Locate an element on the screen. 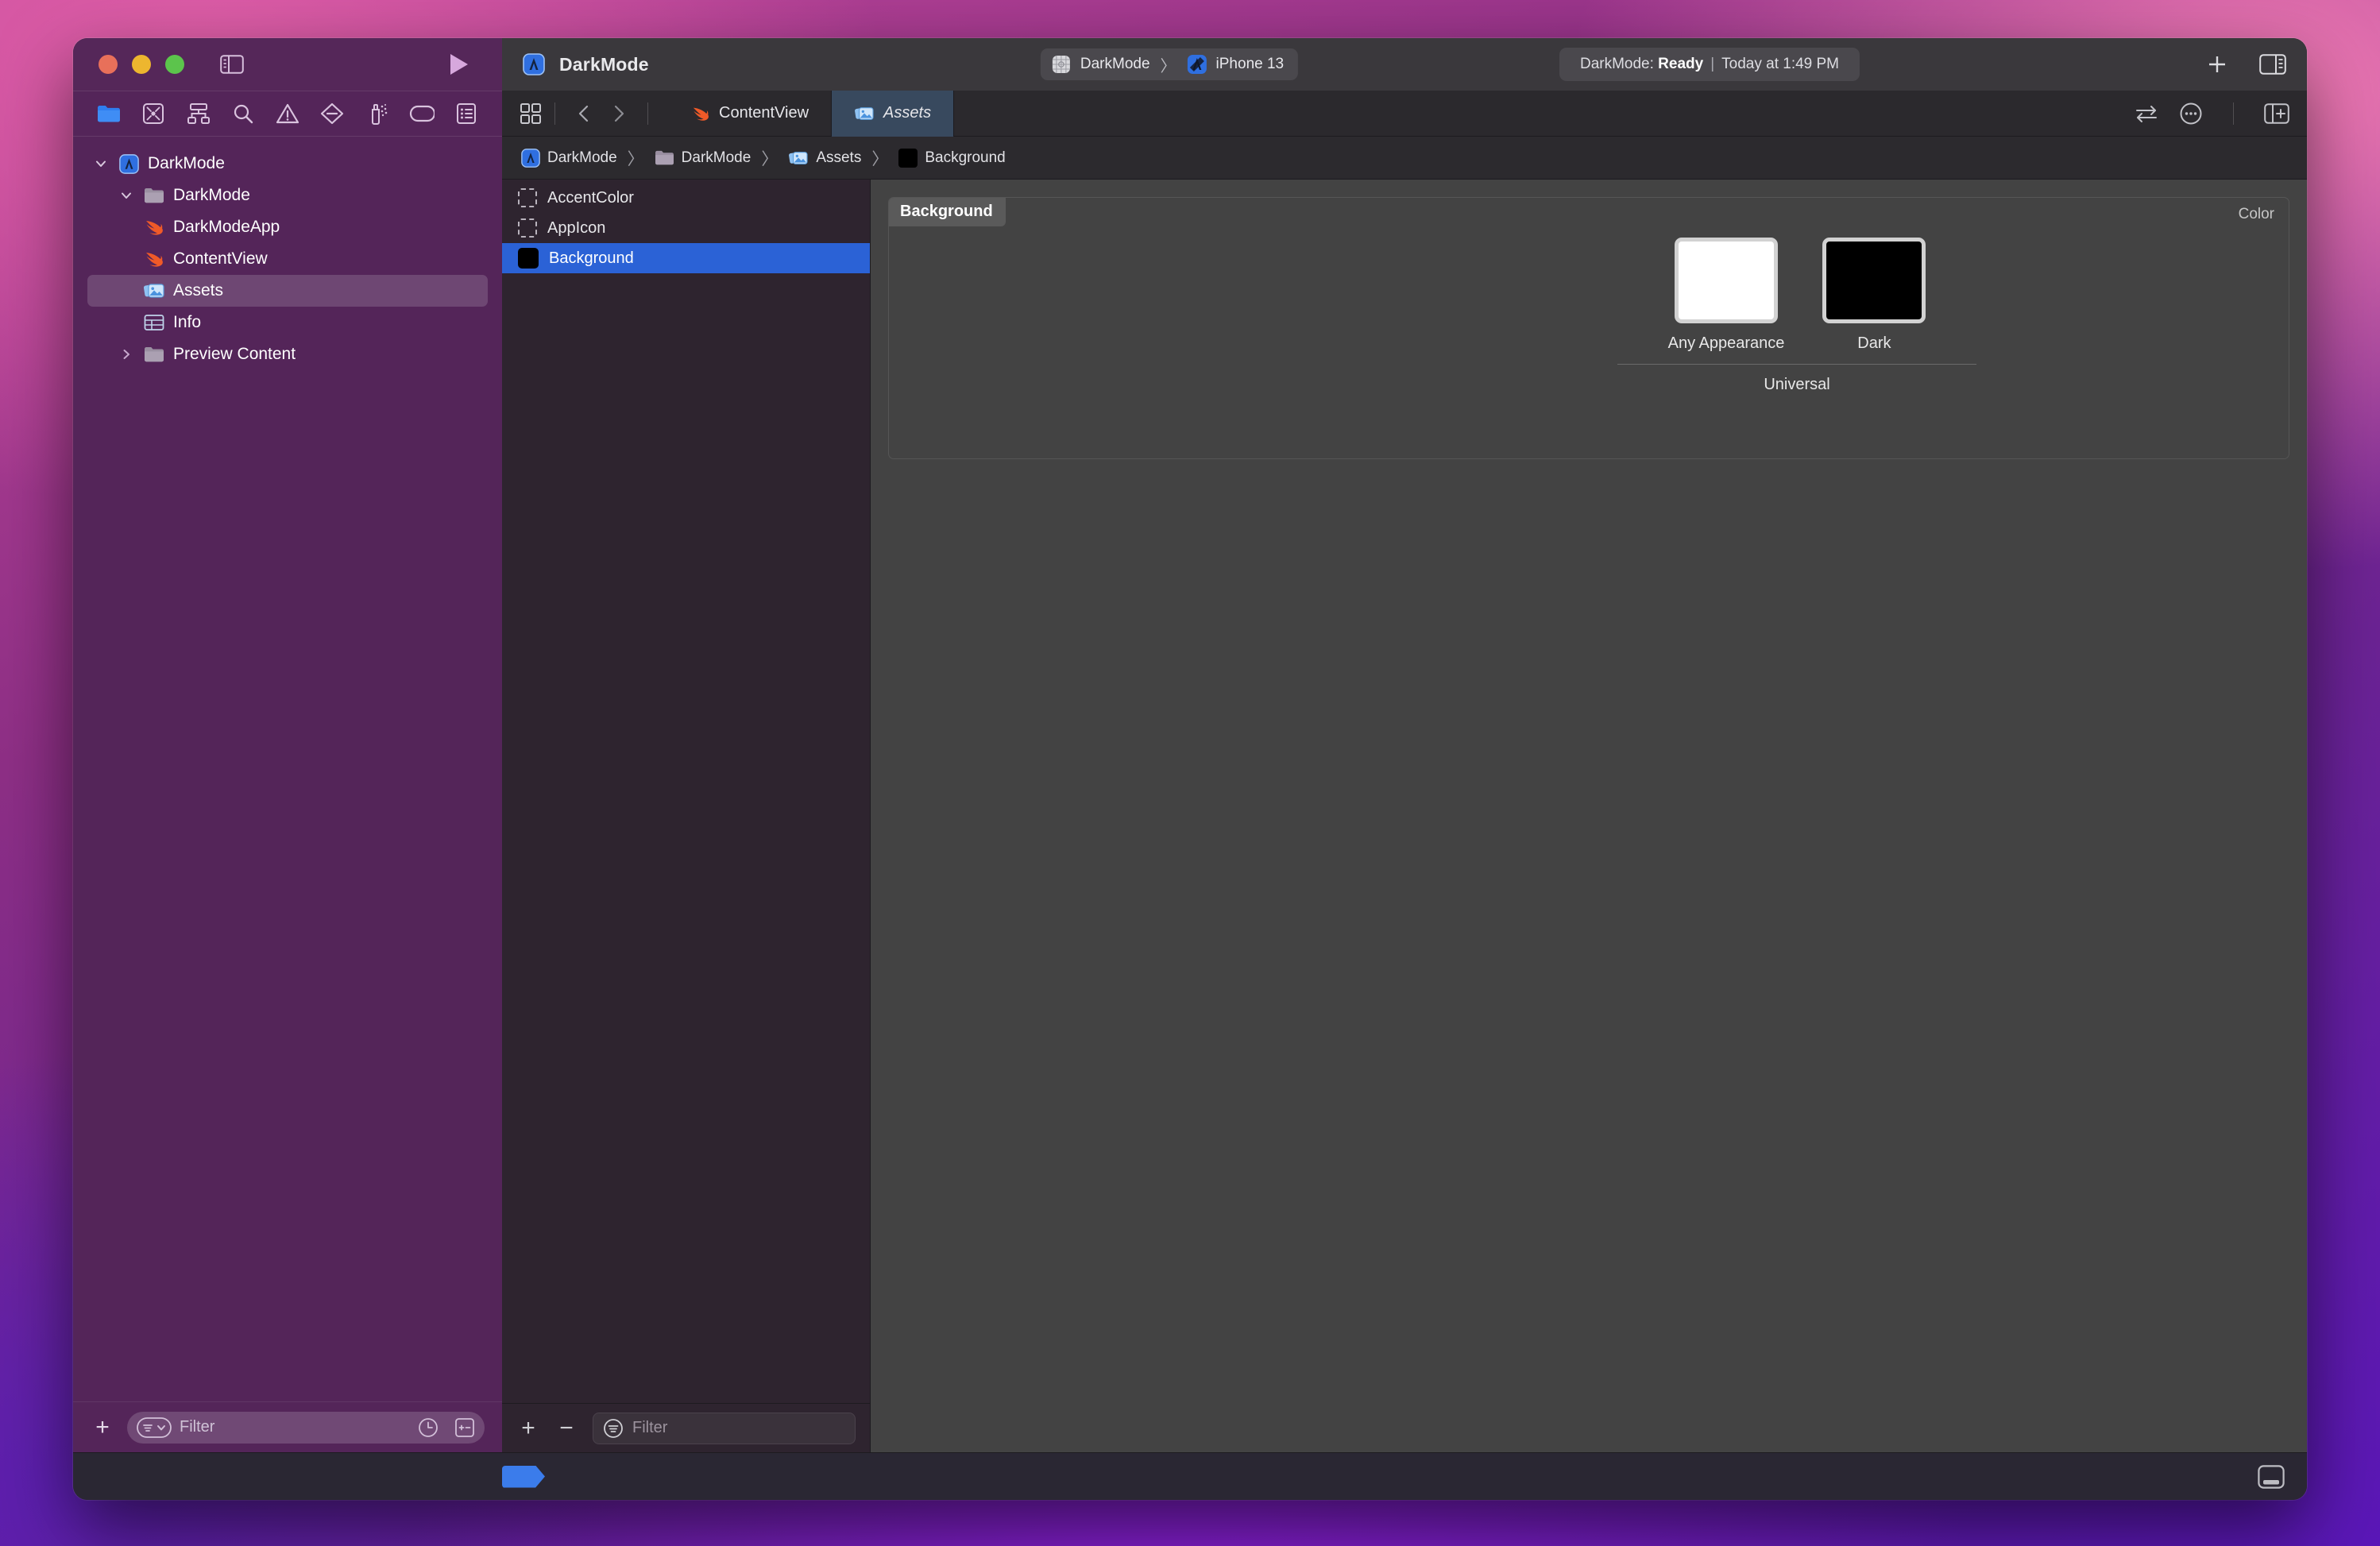  plus-icon is located at coordinates (2217, 64).